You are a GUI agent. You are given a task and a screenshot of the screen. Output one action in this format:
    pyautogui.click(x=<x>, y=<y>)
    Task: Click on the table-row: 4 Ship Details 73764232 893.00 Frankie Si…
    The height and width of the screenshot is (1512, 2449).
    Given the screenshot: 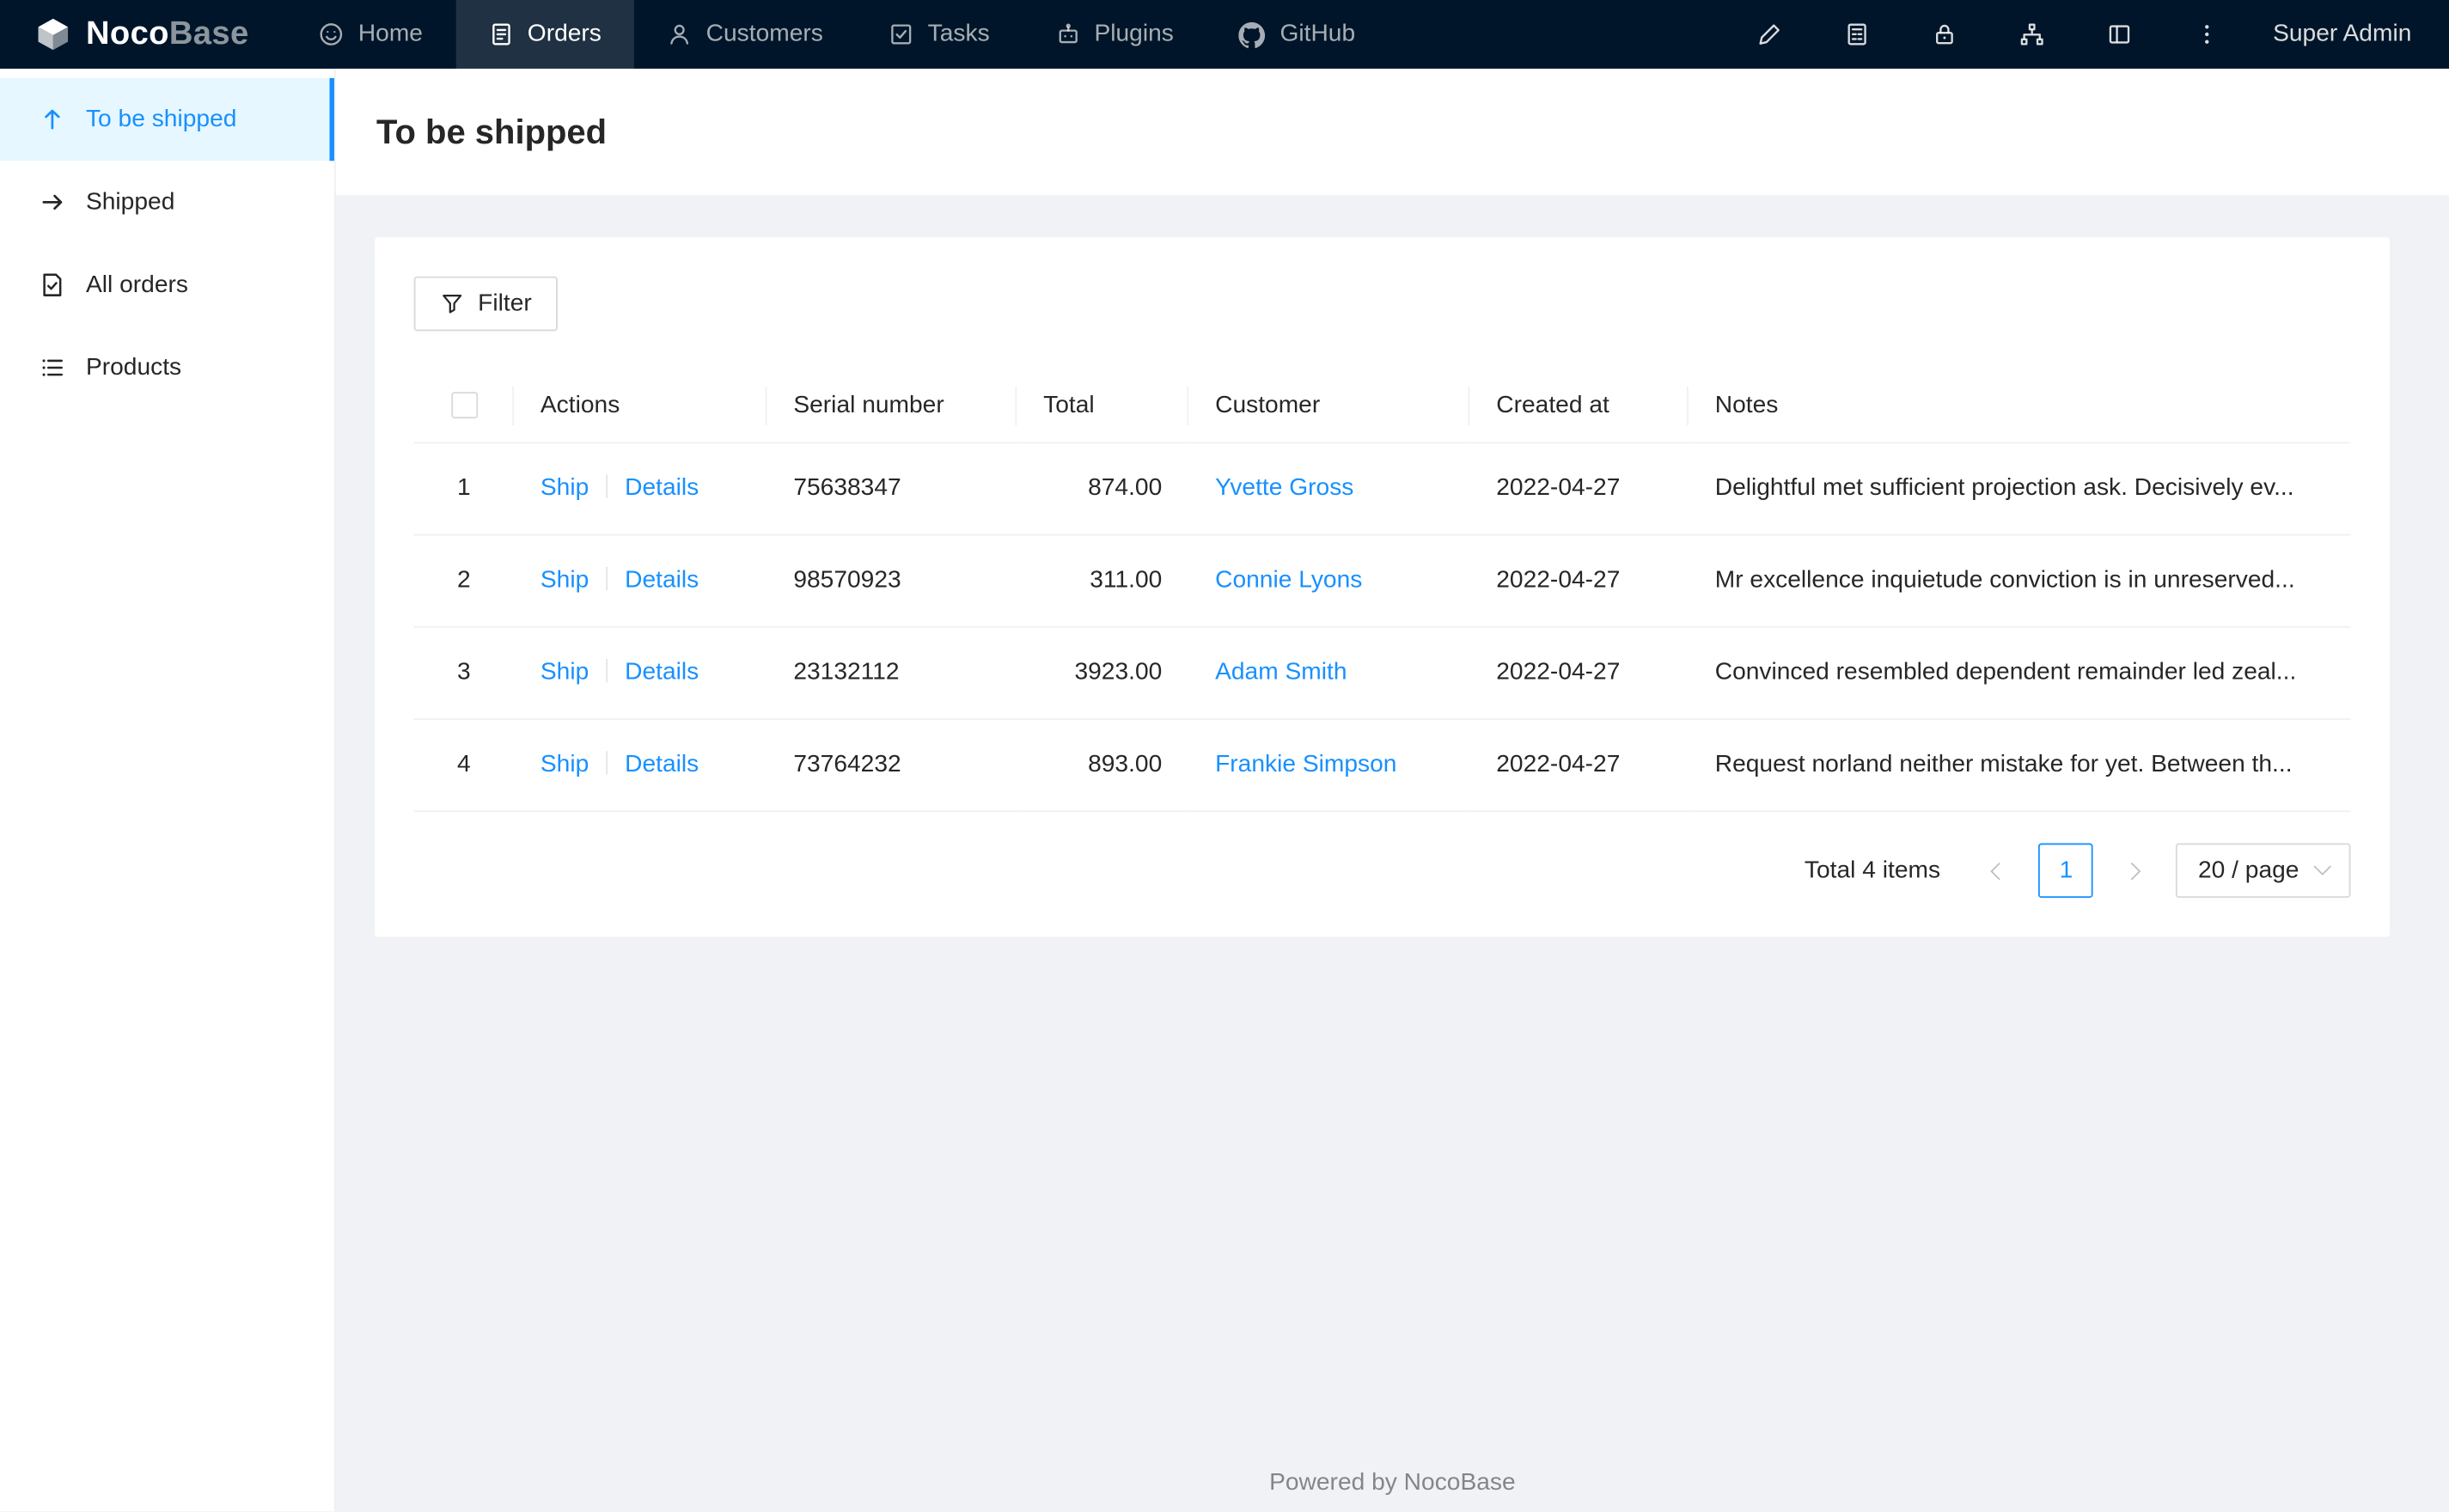 What is the action you would take?
    pyautogui.click(x=1382, y=766)
    